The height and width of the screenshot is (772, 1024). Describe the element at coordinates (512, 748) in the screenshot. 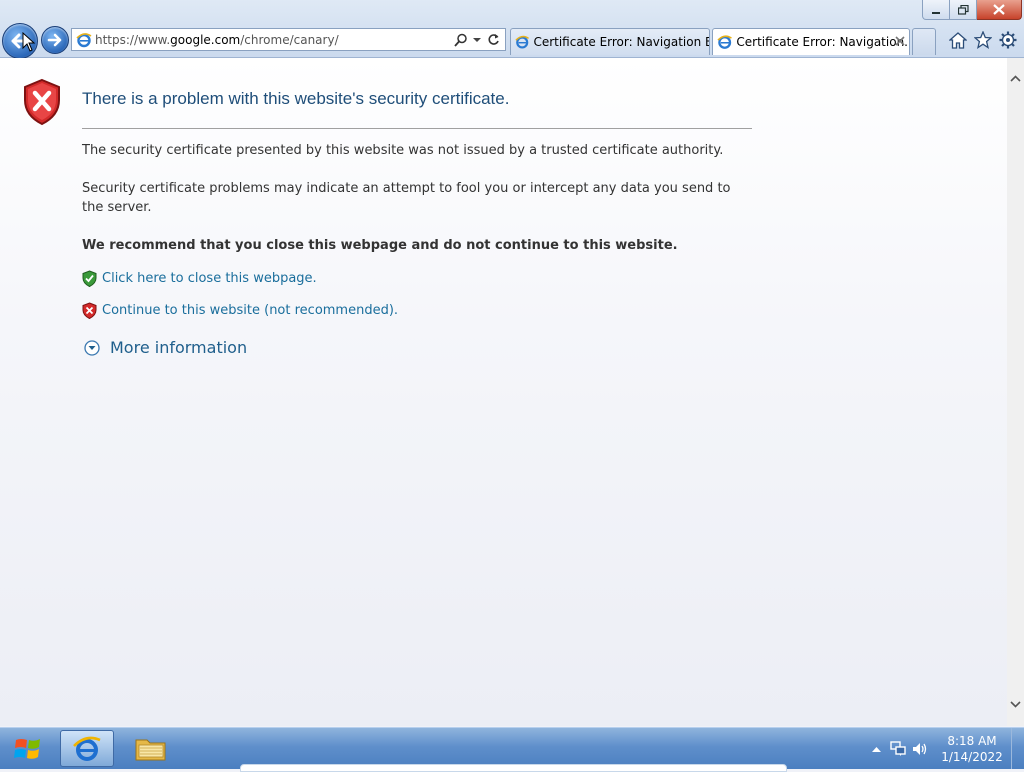

I see `taskbar: 8:18 AM 1/14/2022` at that location.